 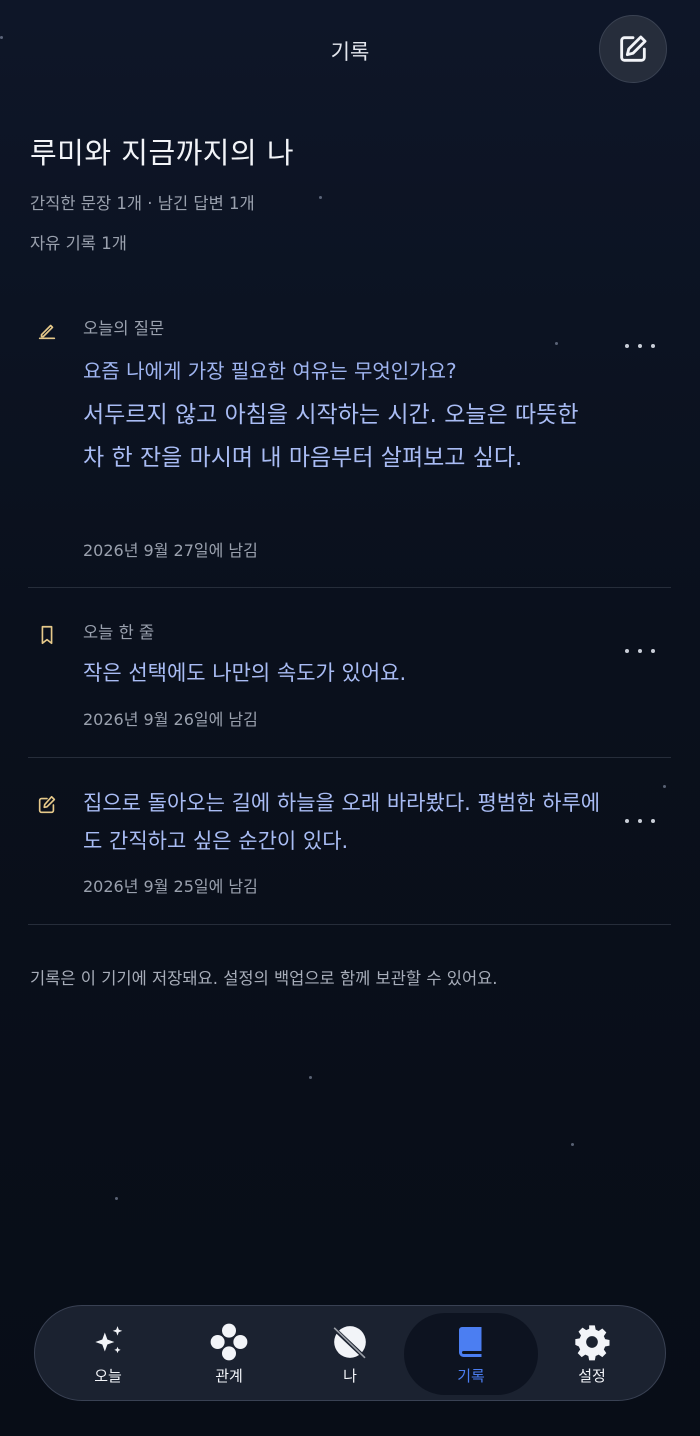 What do you see at coordinates (350, 1376) in the screenshot?
I see `tab-label: 나` at bounding box center [350, 1376].